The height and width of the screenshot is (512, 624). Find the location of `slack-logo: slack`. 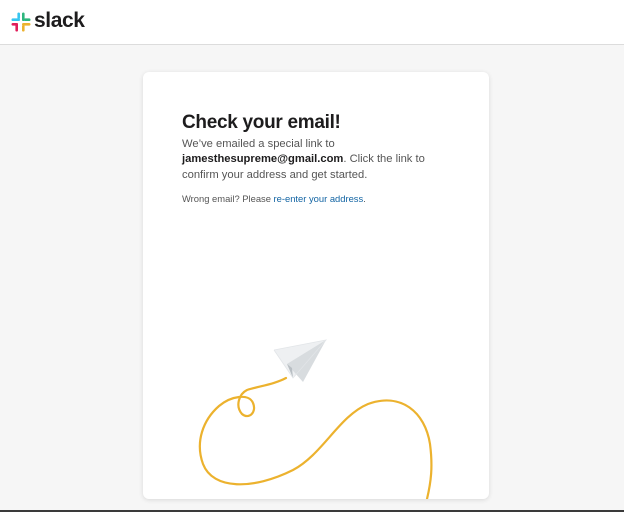

slack-logo: slack is located at coordinates (48, 20).